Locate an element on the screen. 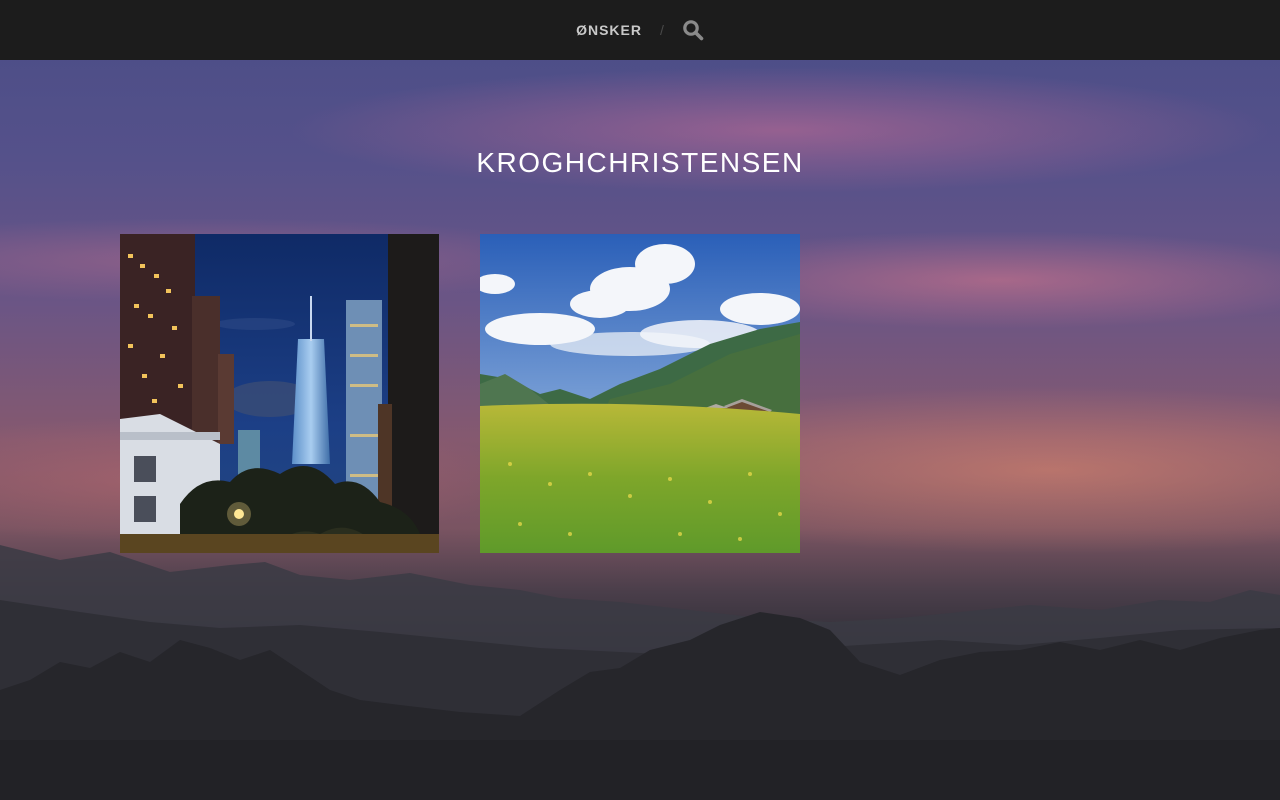 Image resolution: width=1280 pixels, height=800 pixels. mountain-meadow-photo is located at coordinates (640, 393).